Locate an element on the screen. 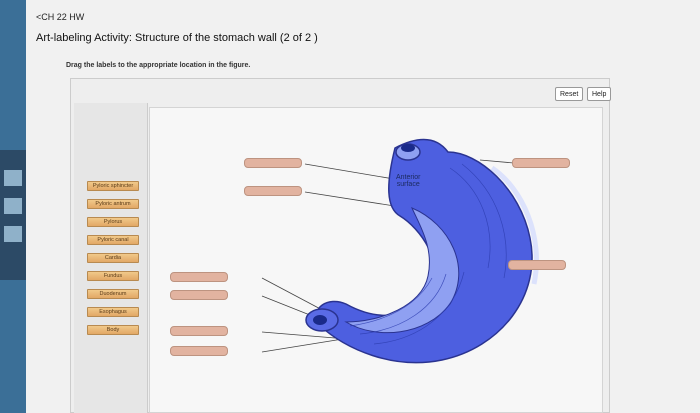  annotation-anterior-surface: Anterior surface is located at coordinates (408, 181).